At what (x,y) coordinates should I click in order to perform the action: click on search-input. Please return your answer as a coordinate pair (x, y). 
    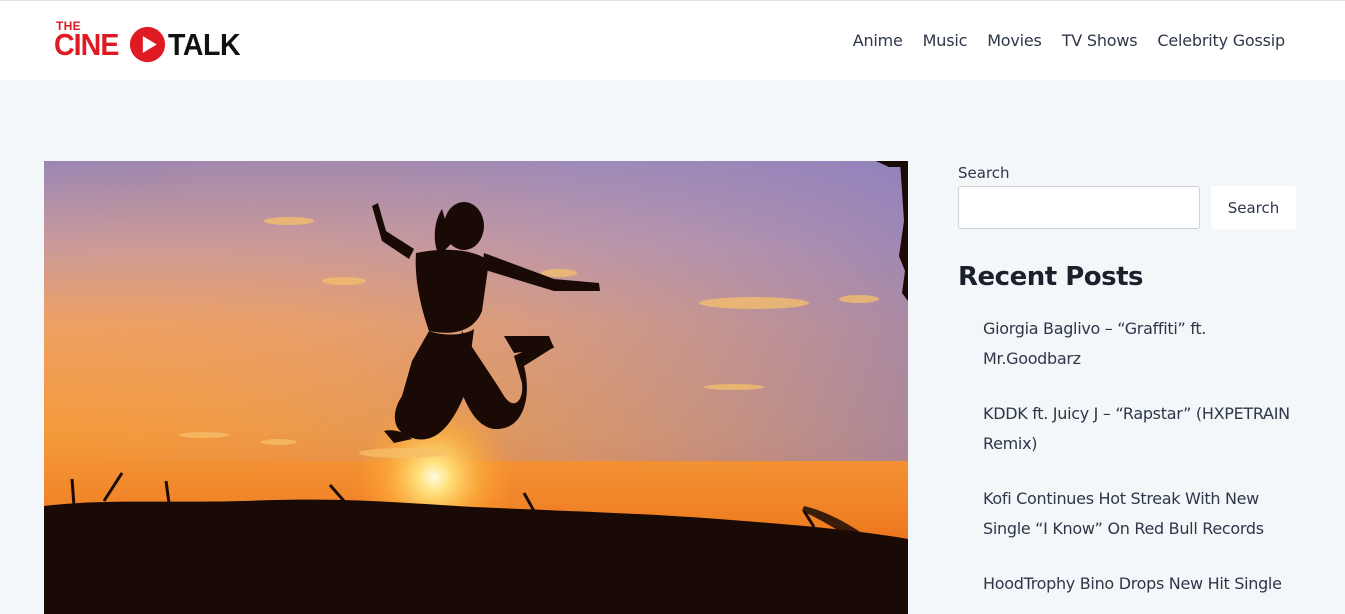
    Looking at the image, I should click on (1079, 207).